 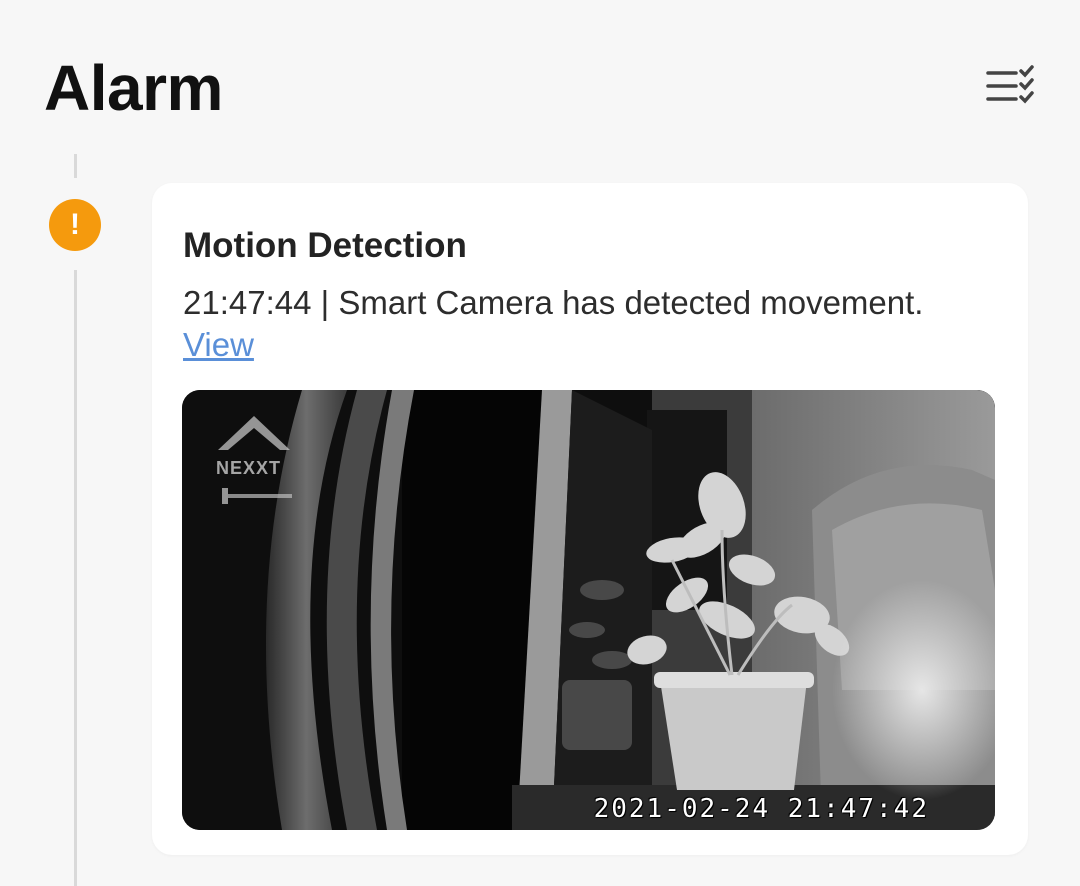 I want to click on exclamation-icon: !, so click(x=75, y=224).